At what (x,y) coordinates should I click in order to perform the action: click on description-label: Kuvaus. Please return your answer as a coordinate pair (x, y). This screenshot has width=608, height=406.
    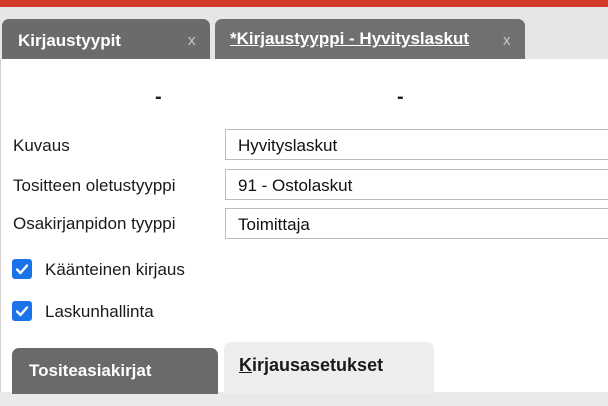
    Looking at the image, I should click on (41, 145).